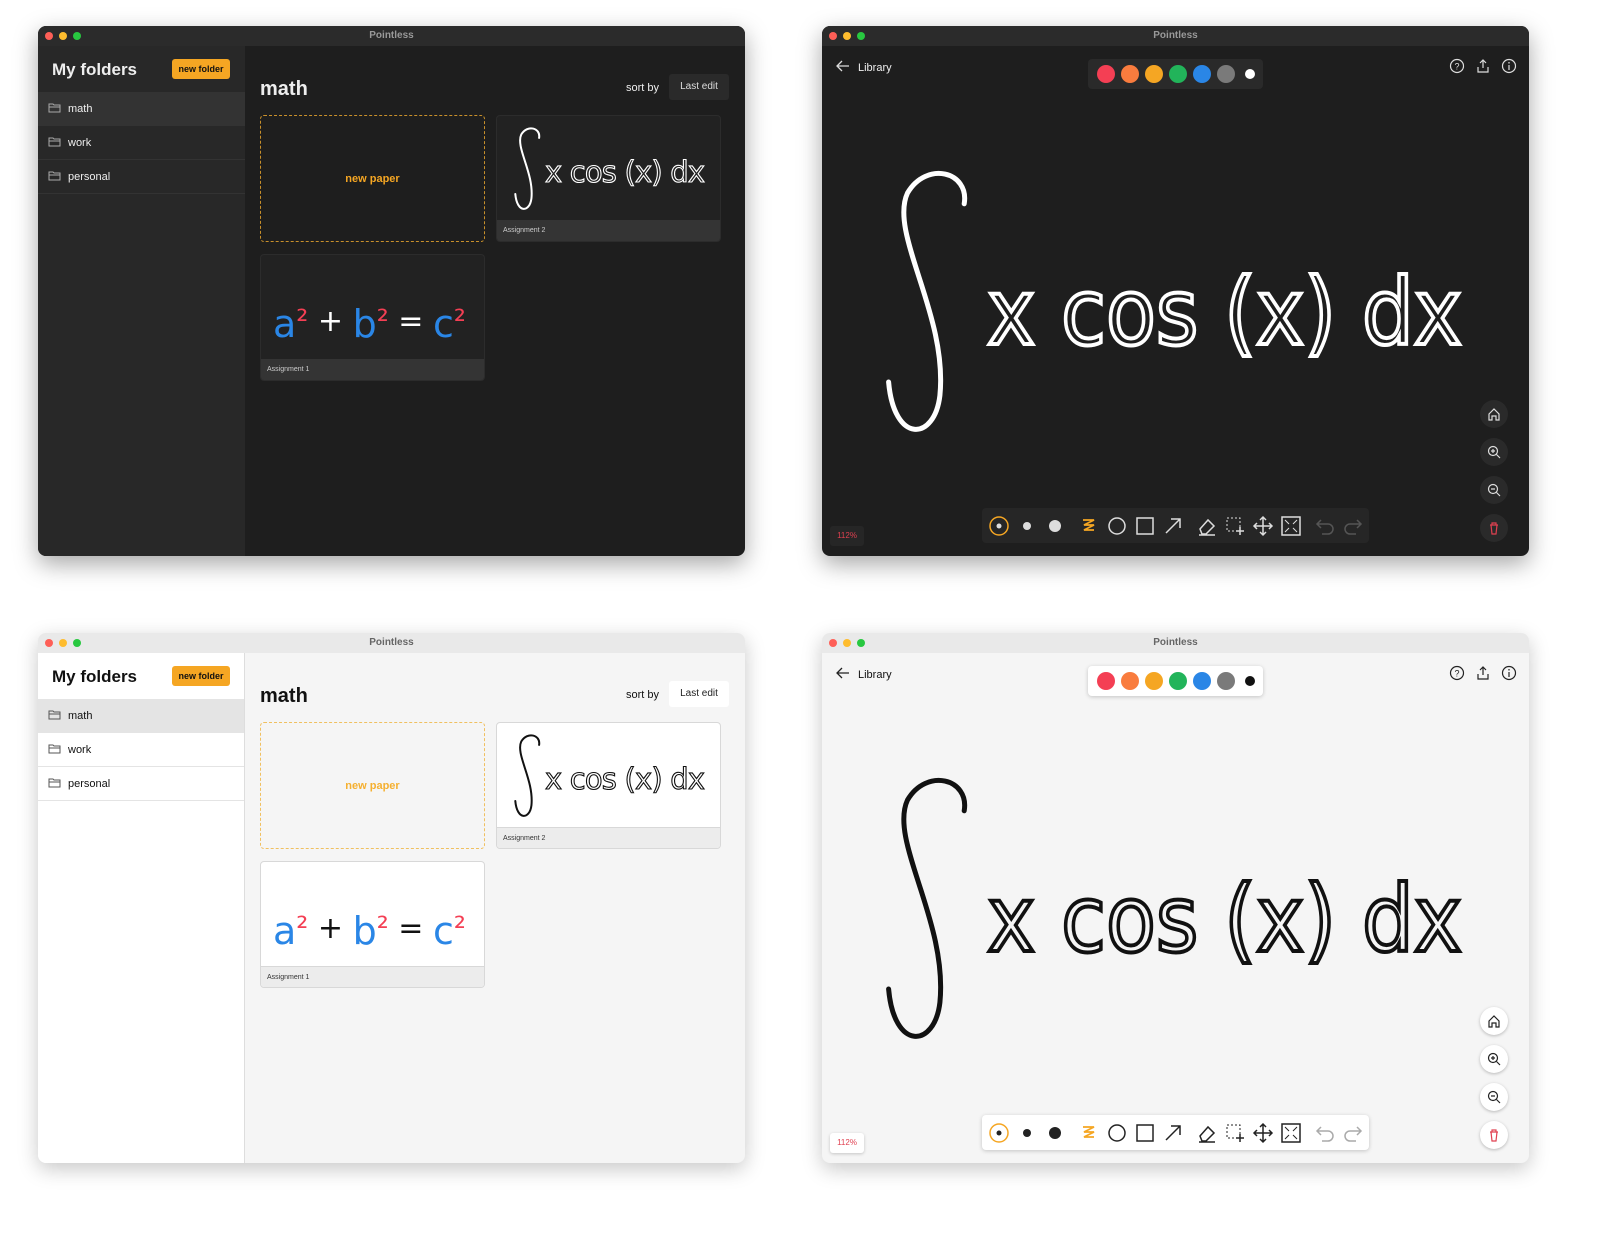  I want to click on paper-name: Assignment 2, so click(608, 230).